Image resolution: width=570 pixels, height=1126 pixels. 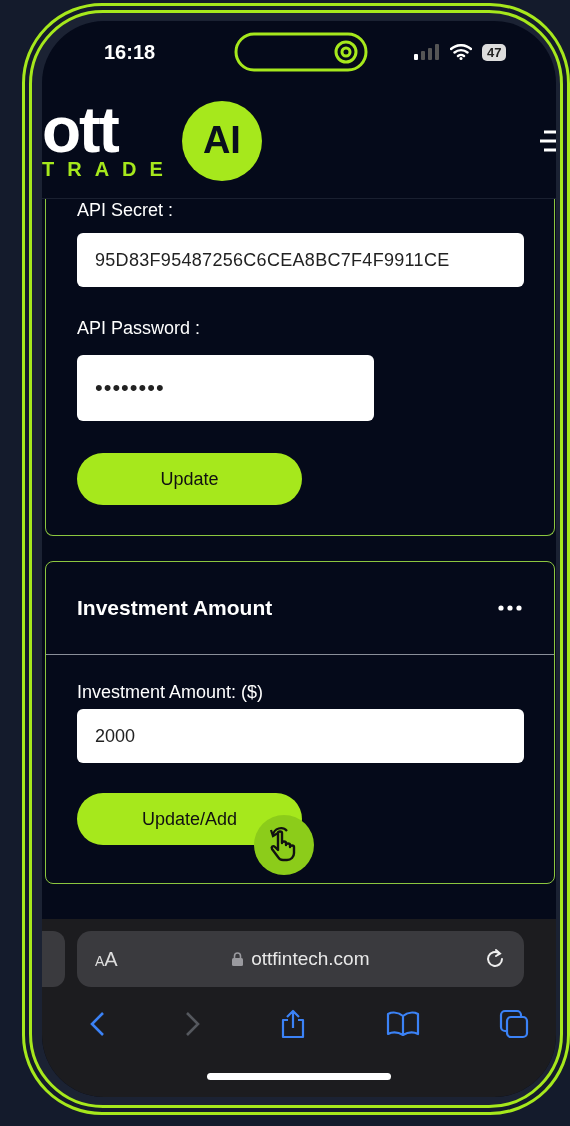 What do you see at coordinates (293, 1024) in the screenshot?
I see `share-icon` at bounding box center [293, 1024].